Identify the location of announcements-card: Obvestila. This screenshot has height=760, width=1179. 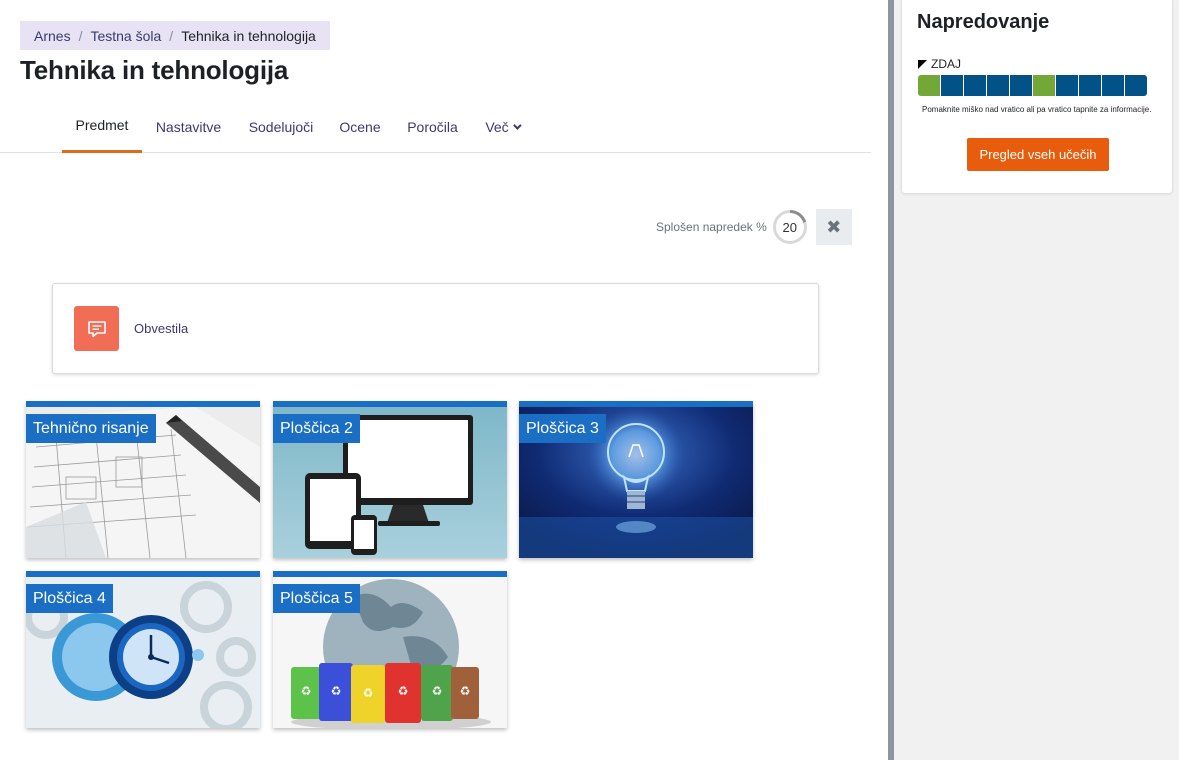
(435, 328).